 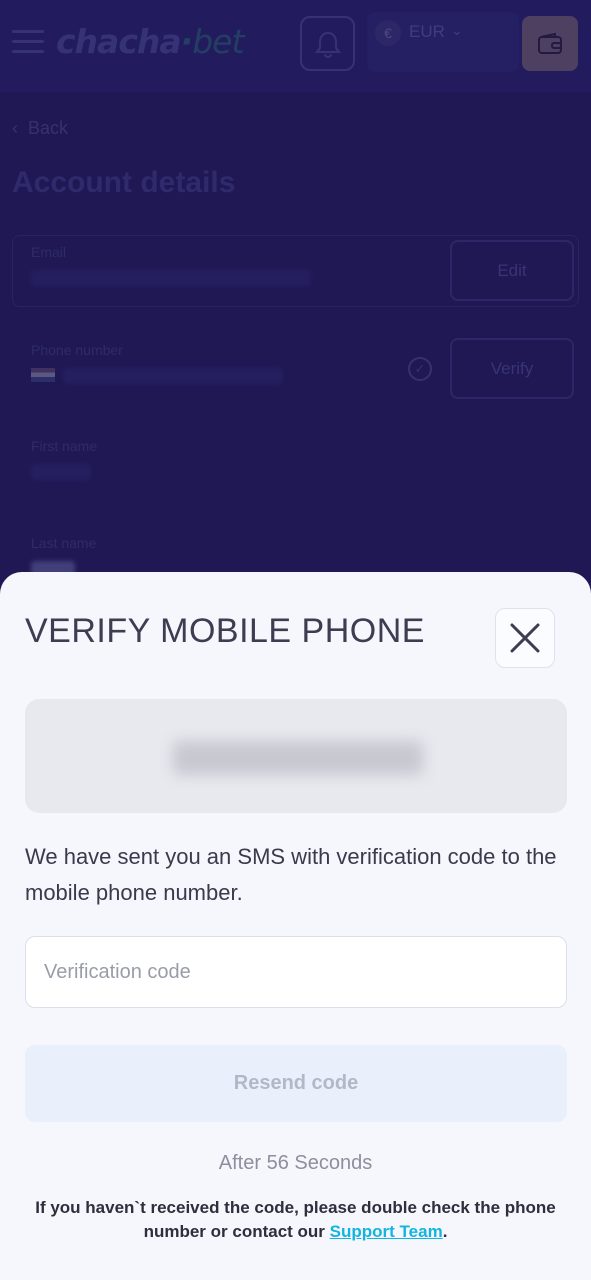 I want to click on resend-timer: After 56 Seconds, so click(x=295, y=1163).